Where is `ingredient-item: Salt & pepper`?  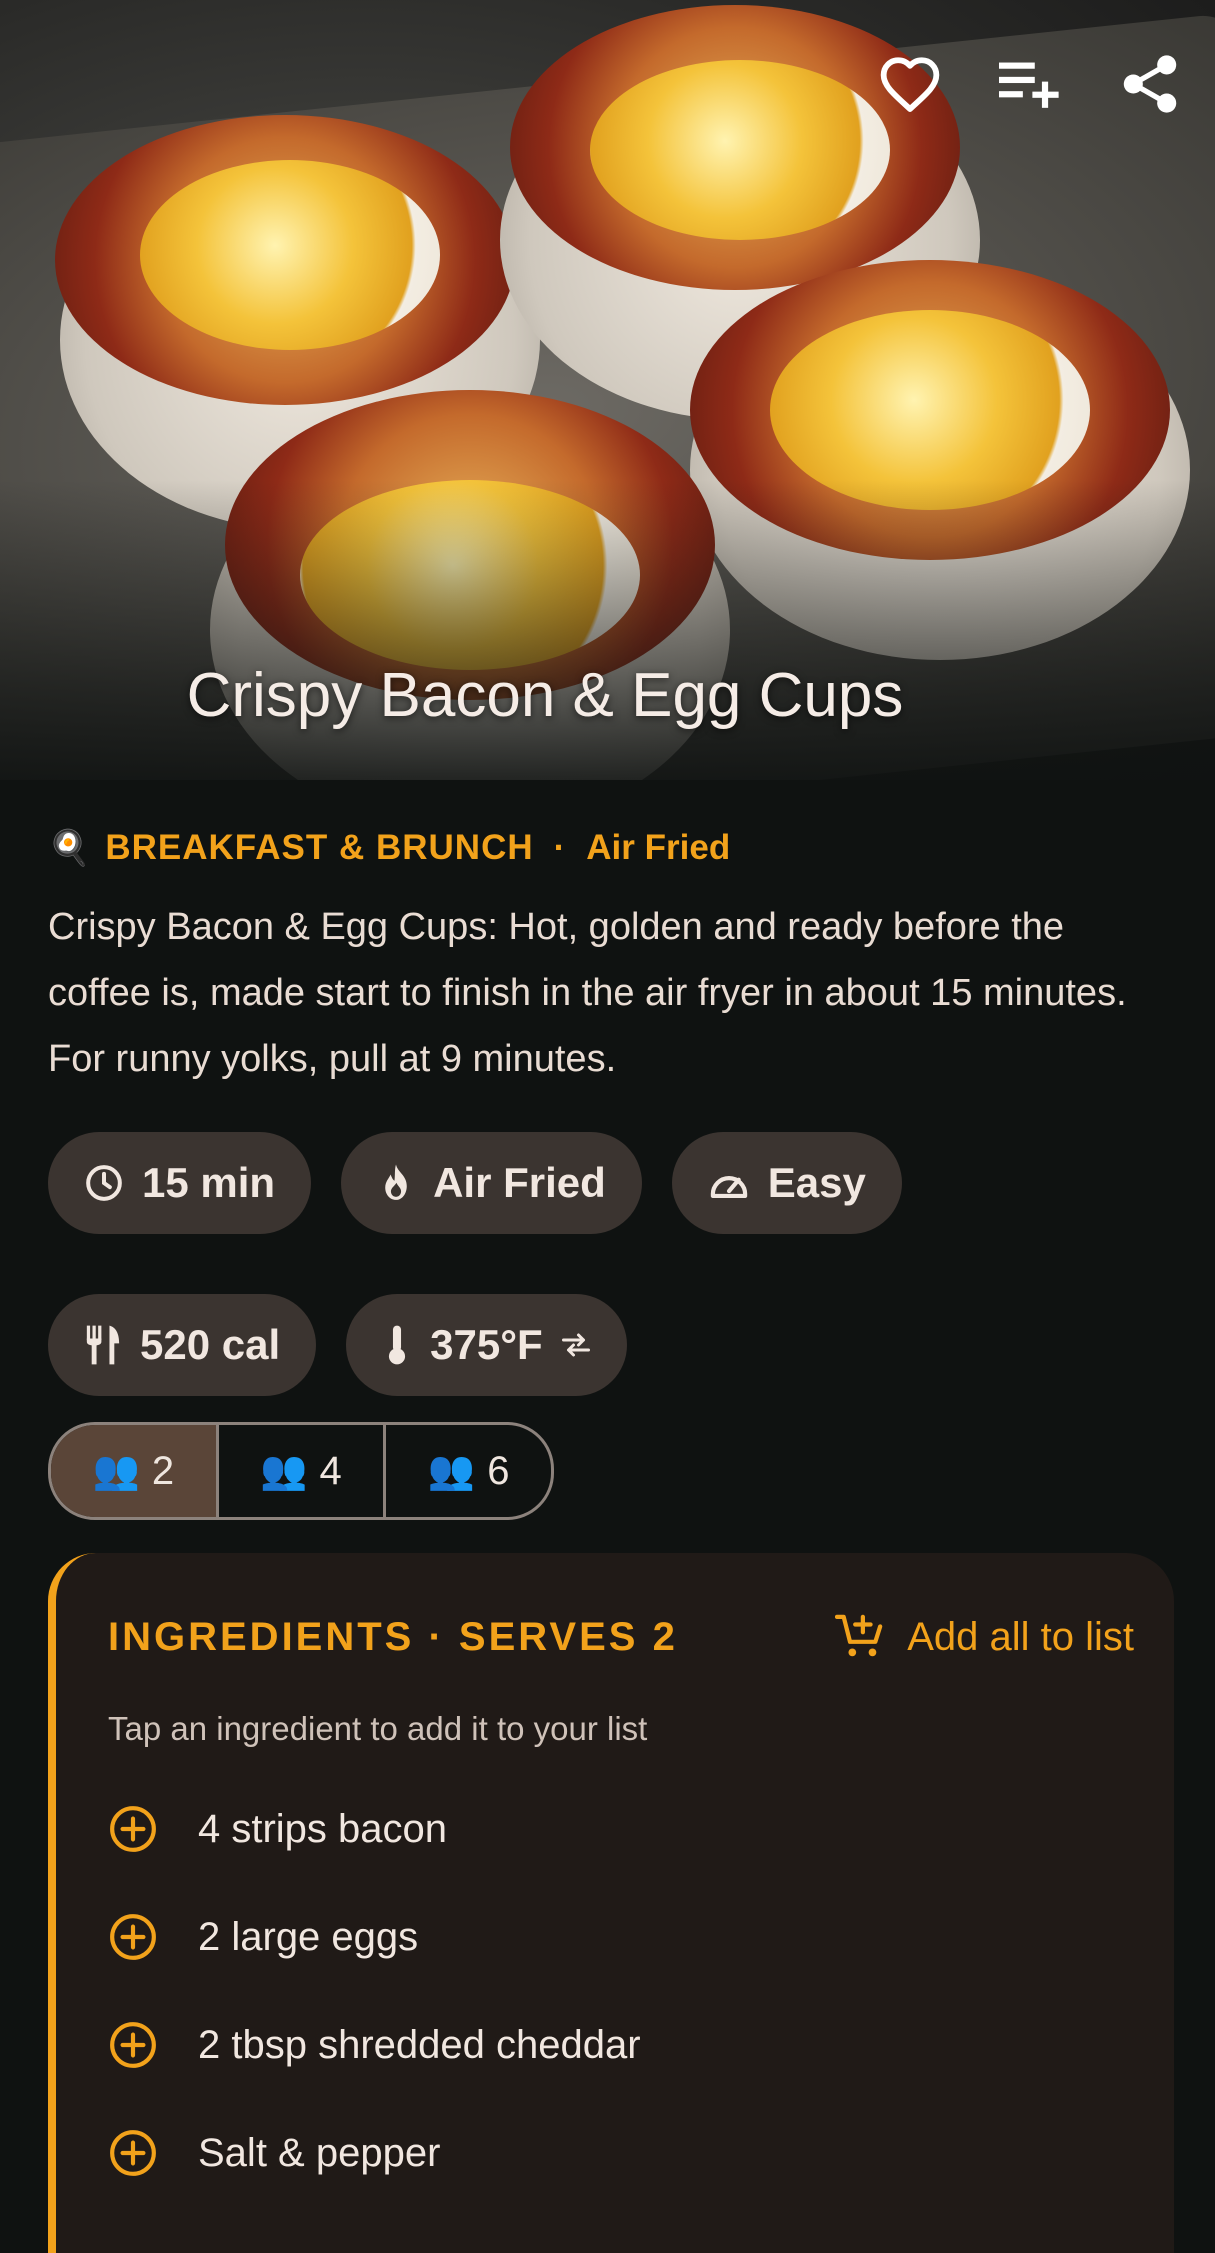 ingredient-item: Salt & pepper is located at coordinates (608, 2153).